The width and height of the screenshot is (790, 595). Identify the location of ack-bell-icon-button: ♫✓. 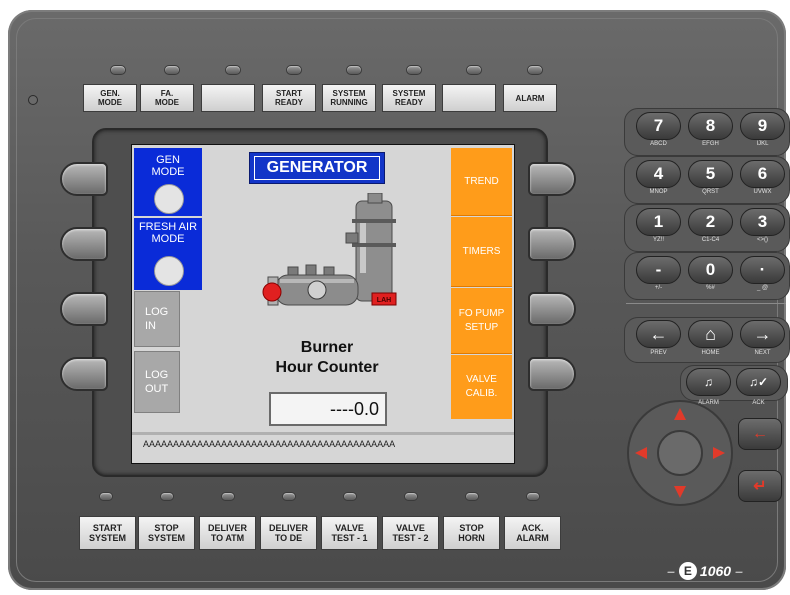
(758, 382).